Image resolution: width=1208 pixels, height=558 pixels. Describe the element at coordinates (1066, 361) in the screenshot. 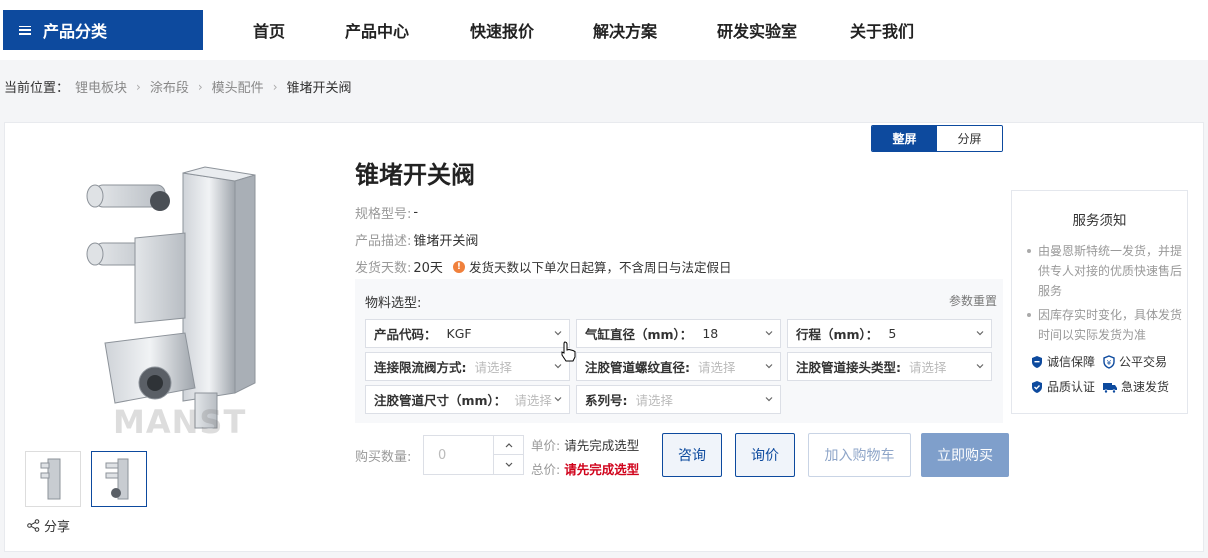

I see `badge-integrity: 诚信保障` at that location.